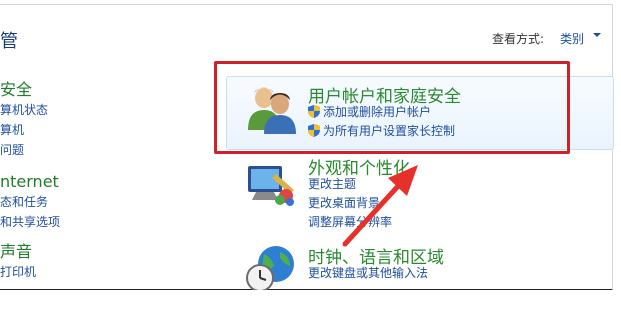  I want to click on annotation-arrow, so click(380, 206).